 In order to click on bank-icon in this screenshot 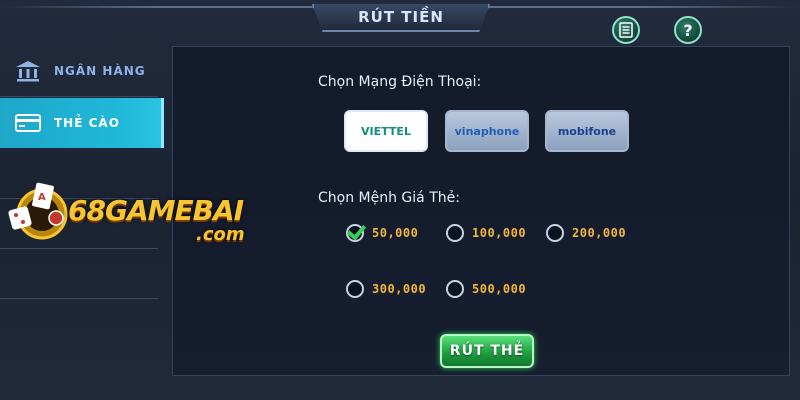, I will do `click(28, 71)`.